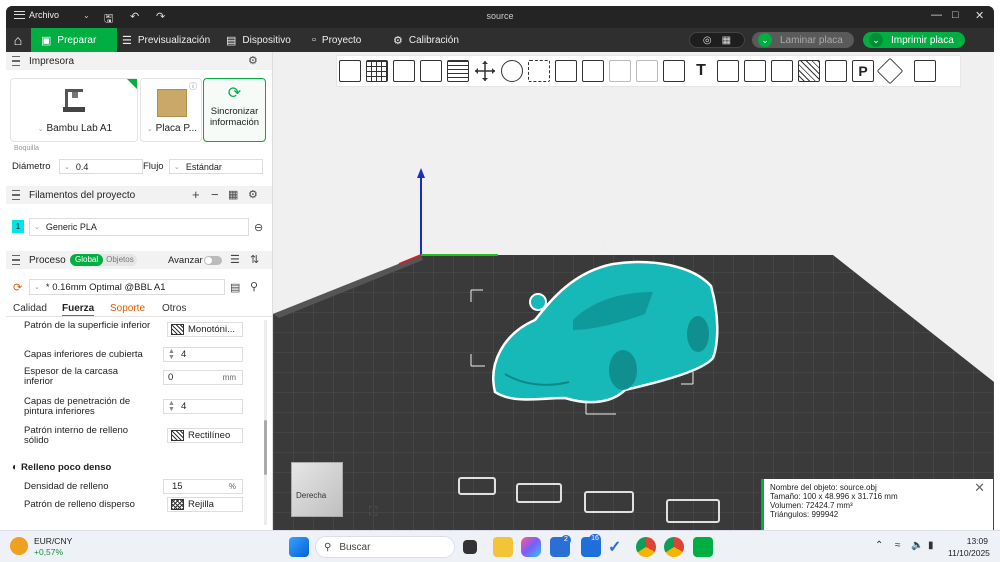 The width and height of the screenshot is (1000, 562). I want to click on filament-select: ⌄ Generic PLA, so click(139, 227).